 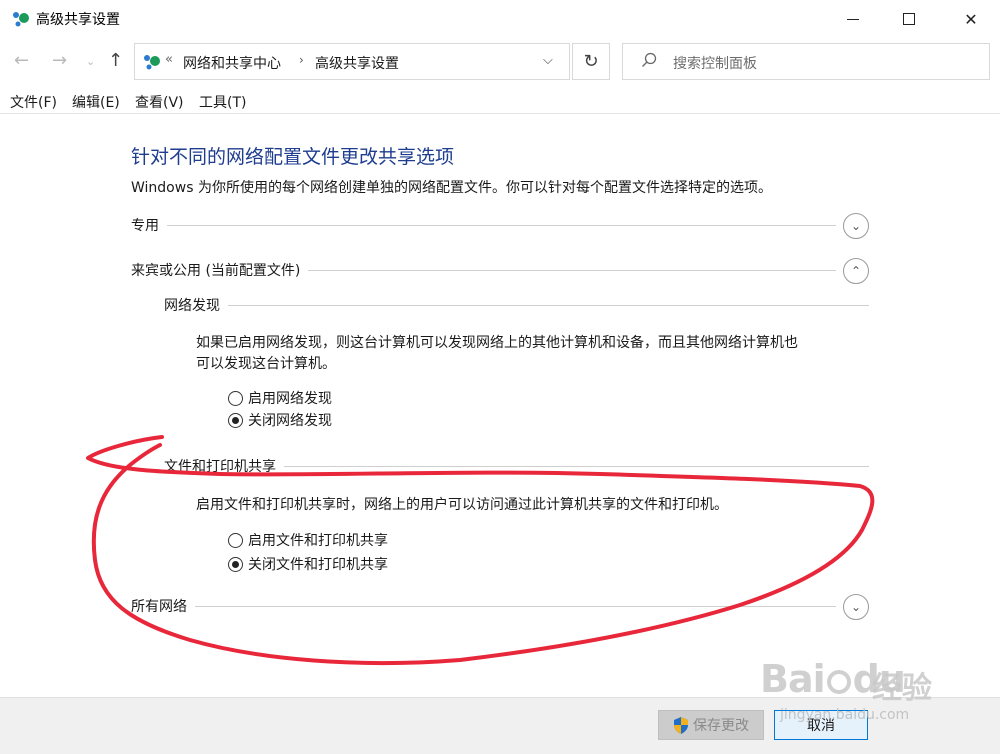 I want to click on file-print-sharing-desc: 启用文件和打印机共享时，网络上的用户可以访问通过此计算机共享的文件和打印机。, so click(x=462, y=505).